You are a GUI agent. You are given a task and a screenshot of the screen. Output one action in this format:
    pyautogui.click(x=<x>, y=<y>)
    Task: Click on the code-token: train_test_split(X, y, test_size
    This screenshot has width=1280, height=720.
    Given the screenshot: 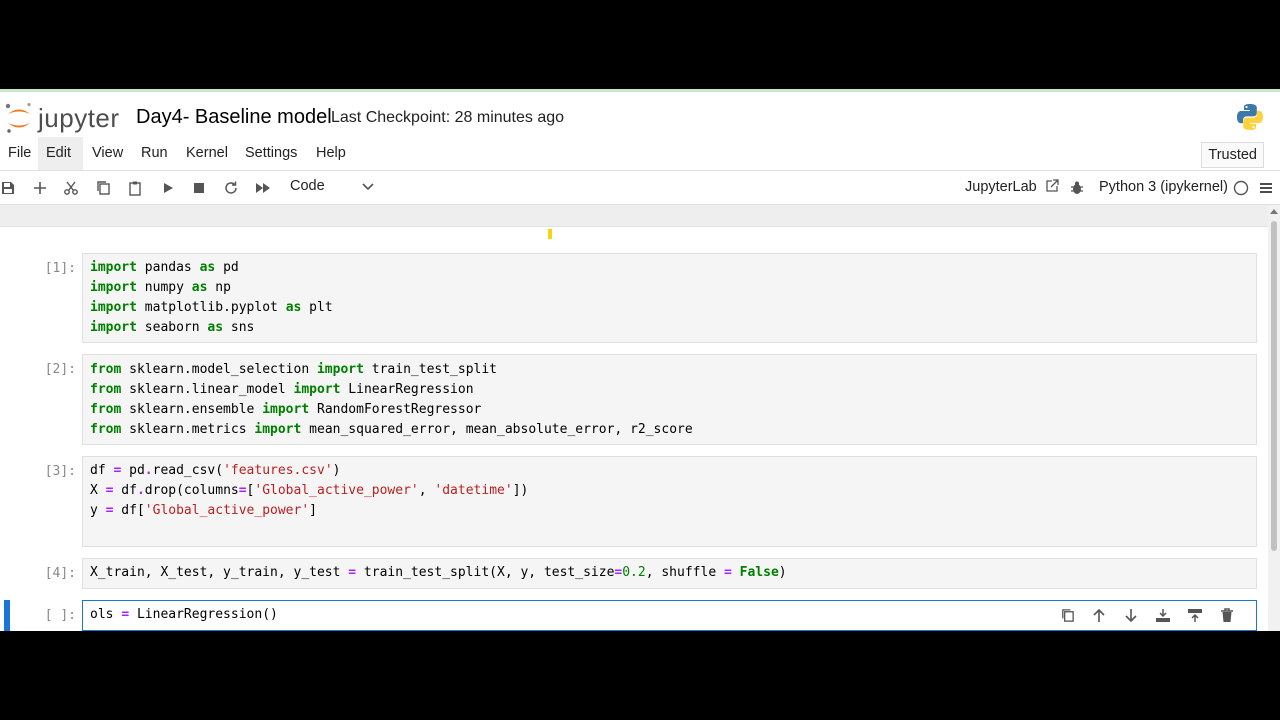 What is the action you would take?
    pyautogui.click(x=485, y=572)
    